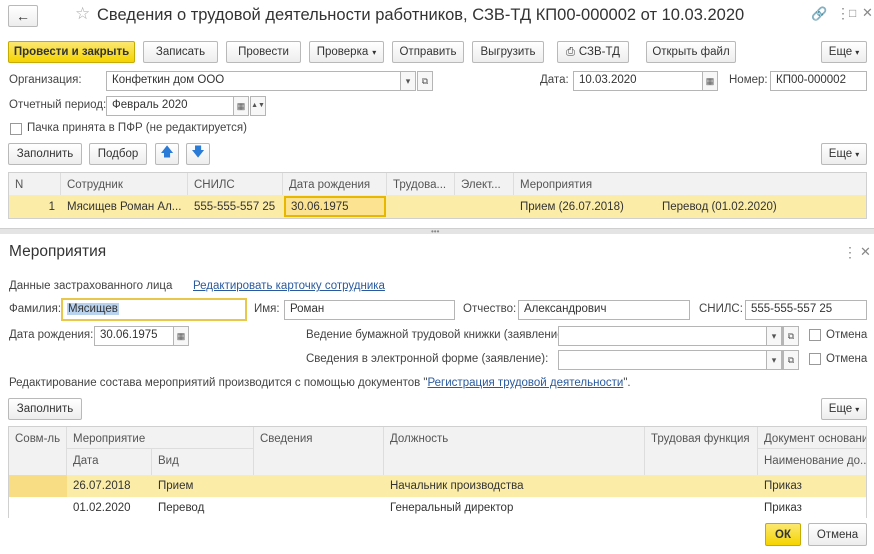 Image resolution: width=874 pixels, height=554 pixels. Describe the element at coordinates (840, 52) in the screenshot. I see `more-label: Еще` at that location.